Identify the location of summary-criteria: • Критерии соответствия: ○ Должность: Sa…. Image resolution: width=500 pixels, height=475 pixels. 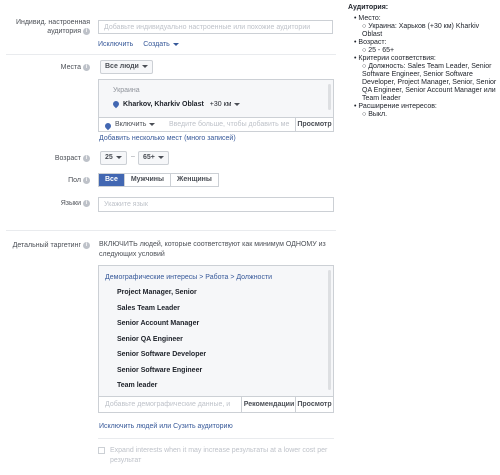
(425, 78).